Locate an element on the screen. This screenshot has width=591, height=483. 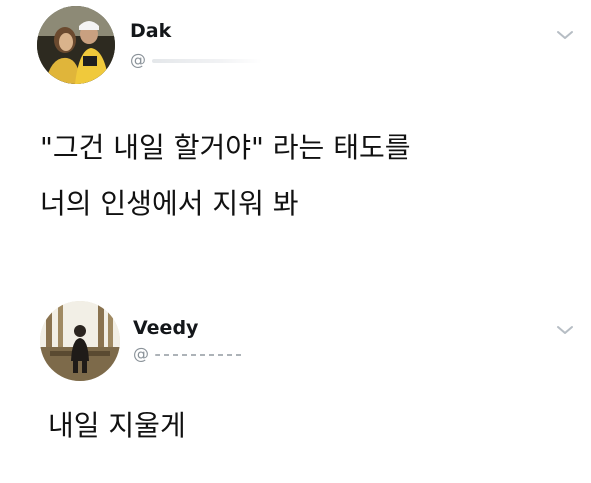
avatar-veedy-image is located at coordinates (80, 341).